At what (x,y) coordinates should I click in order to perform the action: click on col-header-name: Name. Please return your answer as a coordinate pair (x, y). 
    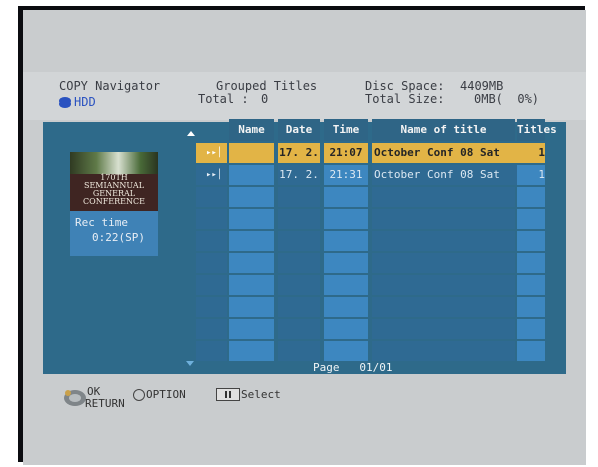
    Looking at the image, I should click on (251, 130).